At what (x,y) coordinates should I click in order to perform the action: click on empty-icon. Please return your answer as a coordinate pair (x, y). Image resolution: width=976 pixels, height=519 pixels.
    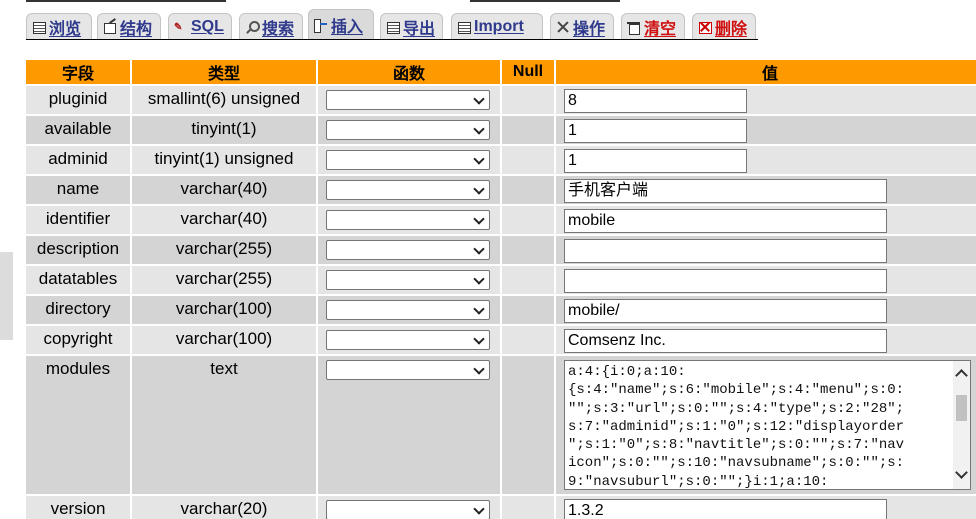
    Looking at the image, I should click on (634, 27).